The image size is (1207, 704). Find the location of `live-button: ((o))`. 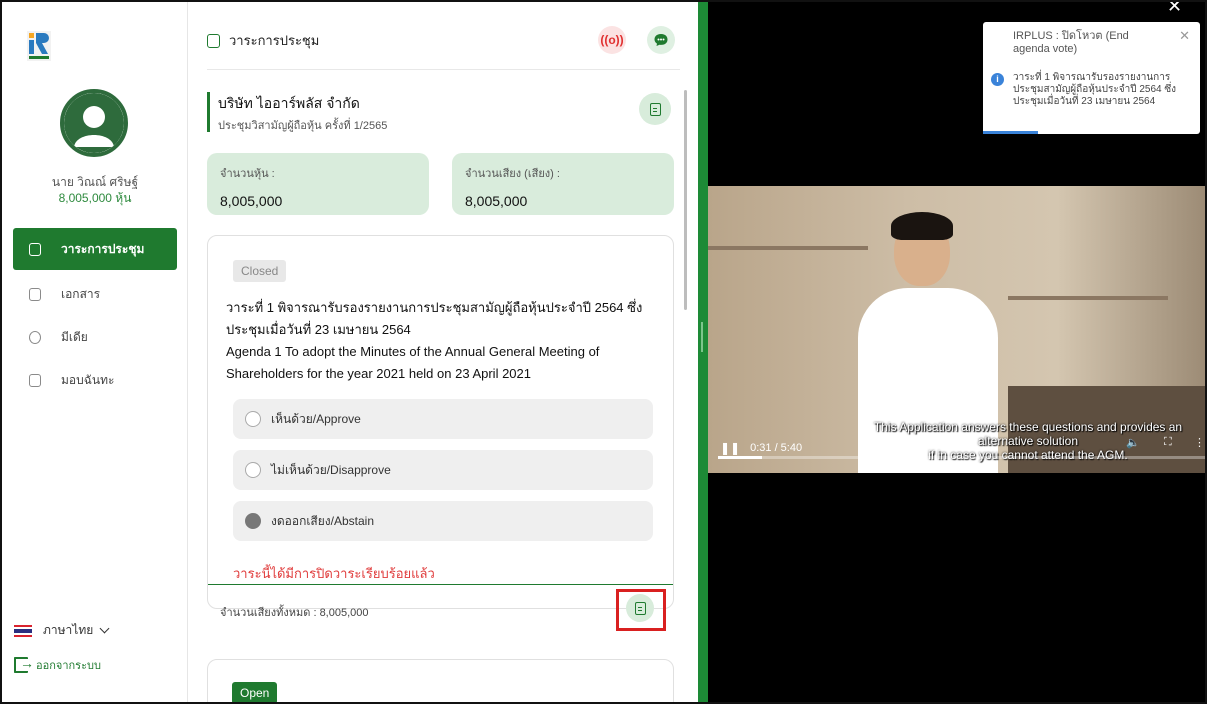

live-button: ((o)) is located at coordinates (612, 40).